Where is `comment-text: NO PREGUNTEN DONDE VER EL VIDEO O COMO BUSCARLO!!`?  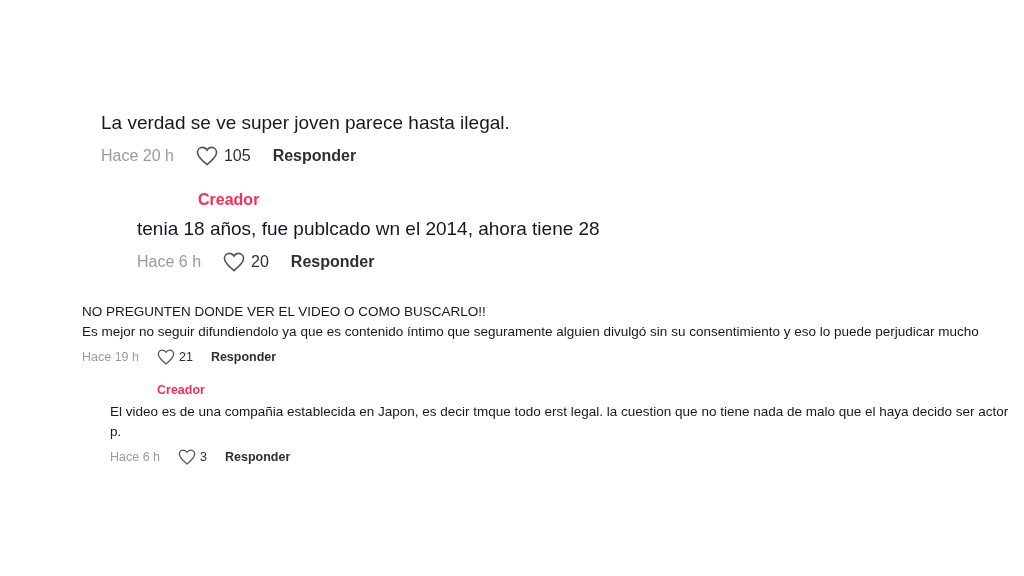 comment-text: NO PREGUNTEN DONDE VER EL VIDEO O COMO BUSCARLO!! is located at coordinates (284, 312).